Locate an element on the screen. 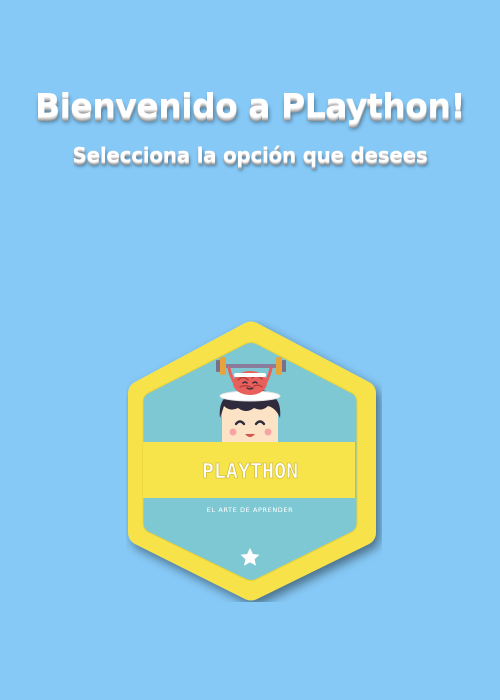  instruction-subtitle: Selecciona la opción que desees is located at coordinates (250, 155).